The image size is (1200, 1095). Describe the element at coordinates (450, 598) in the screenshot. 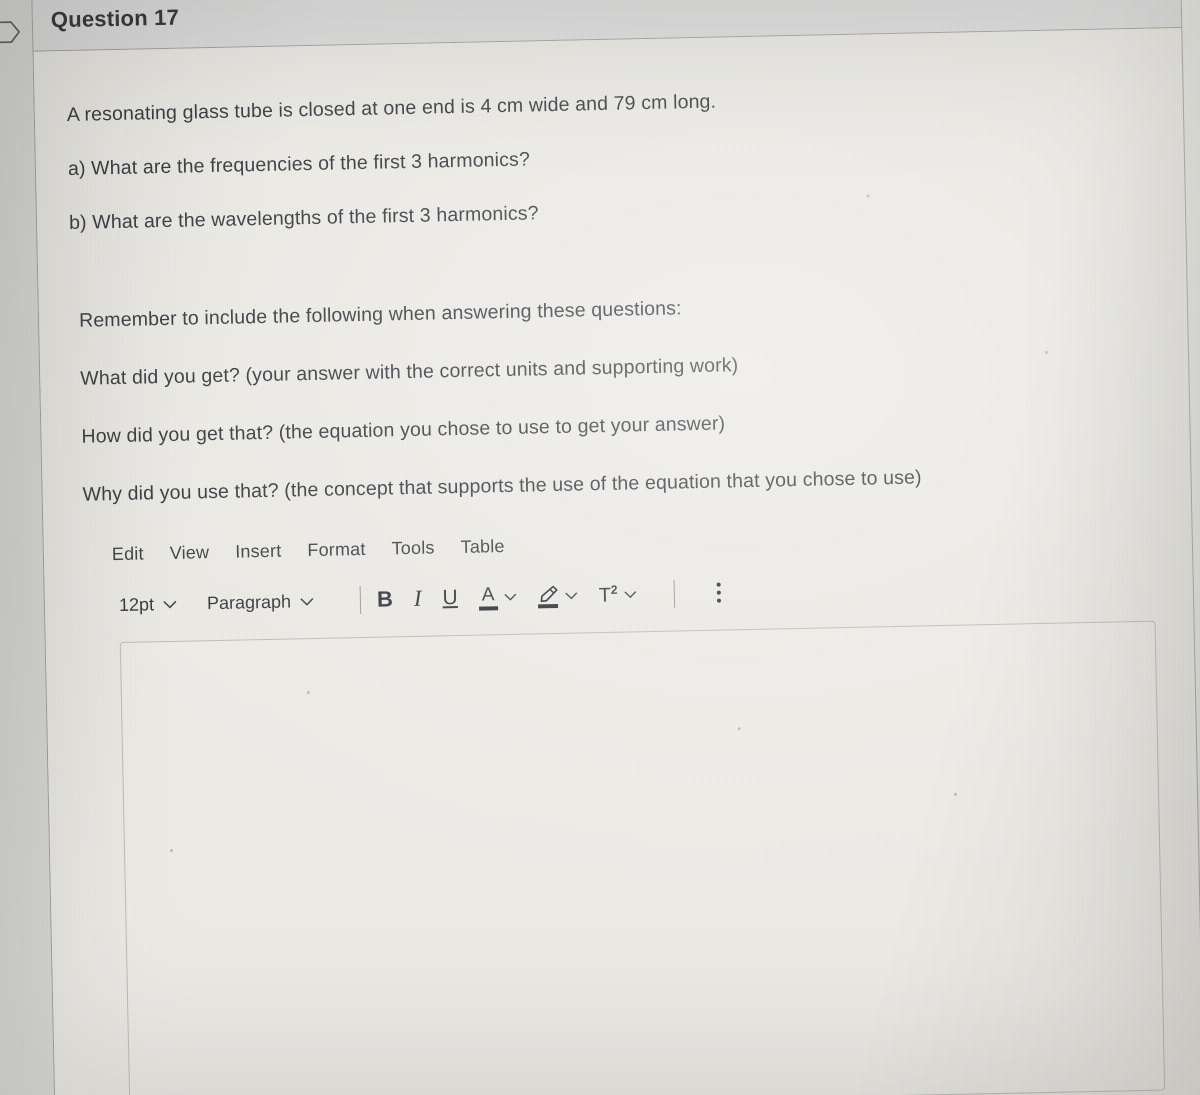

I see `underline-button: U` at that location.